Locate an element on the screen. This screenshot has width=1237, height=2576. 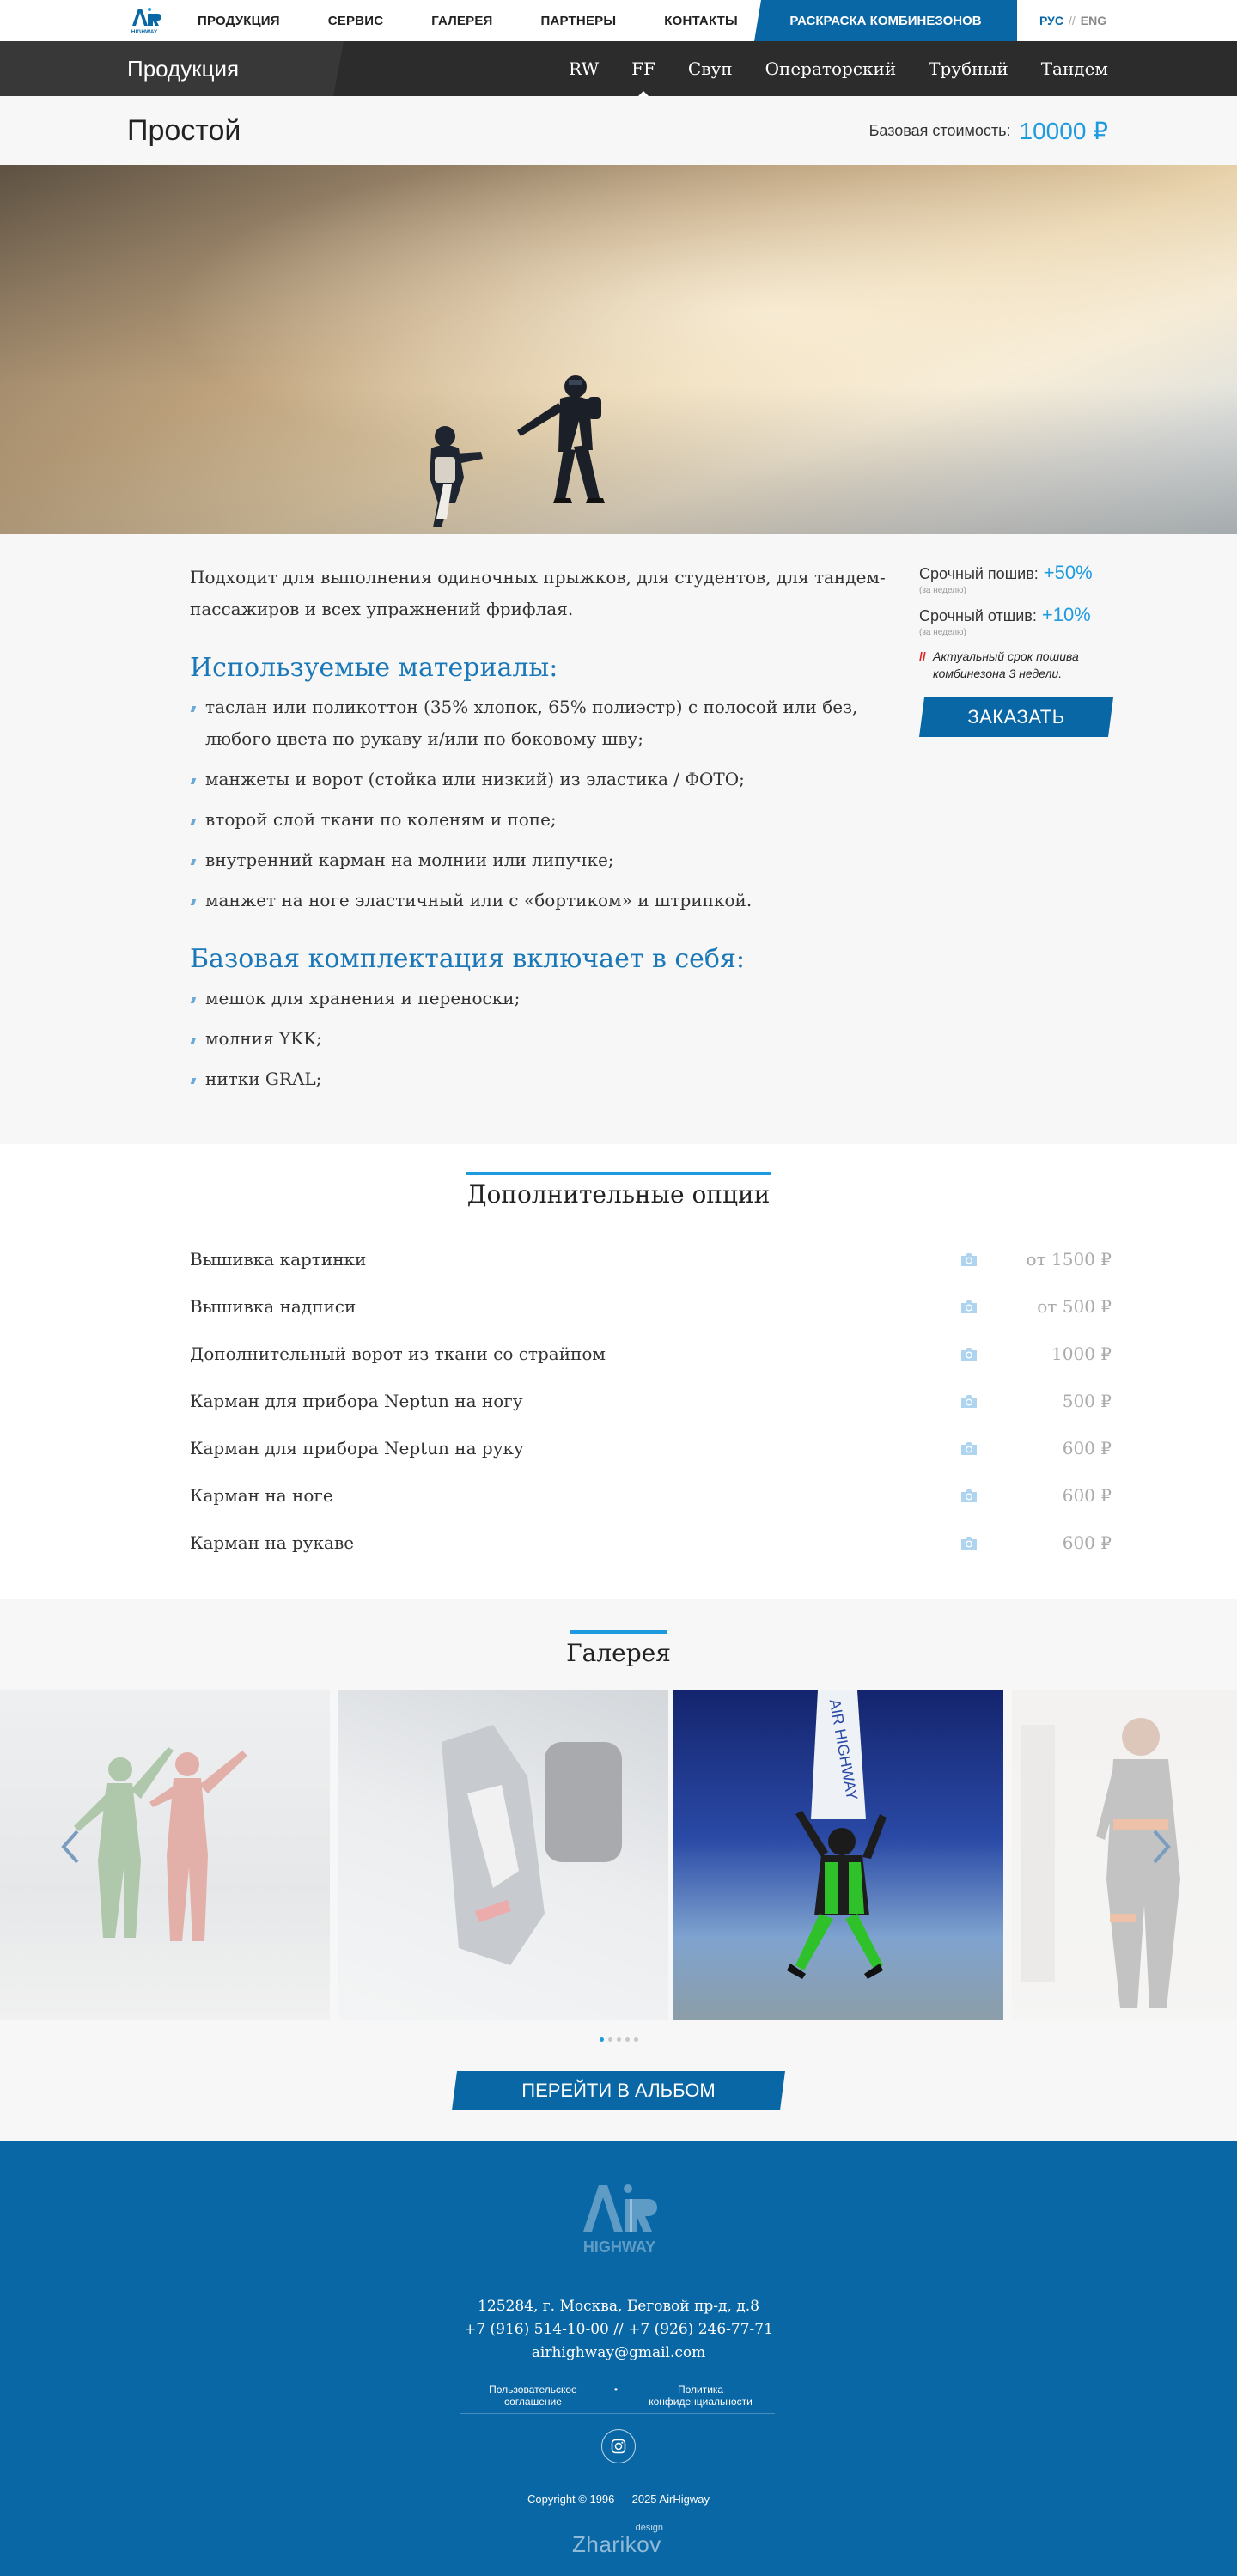
email: airhighway@gmail.com is located at coordinates (618, 2353).